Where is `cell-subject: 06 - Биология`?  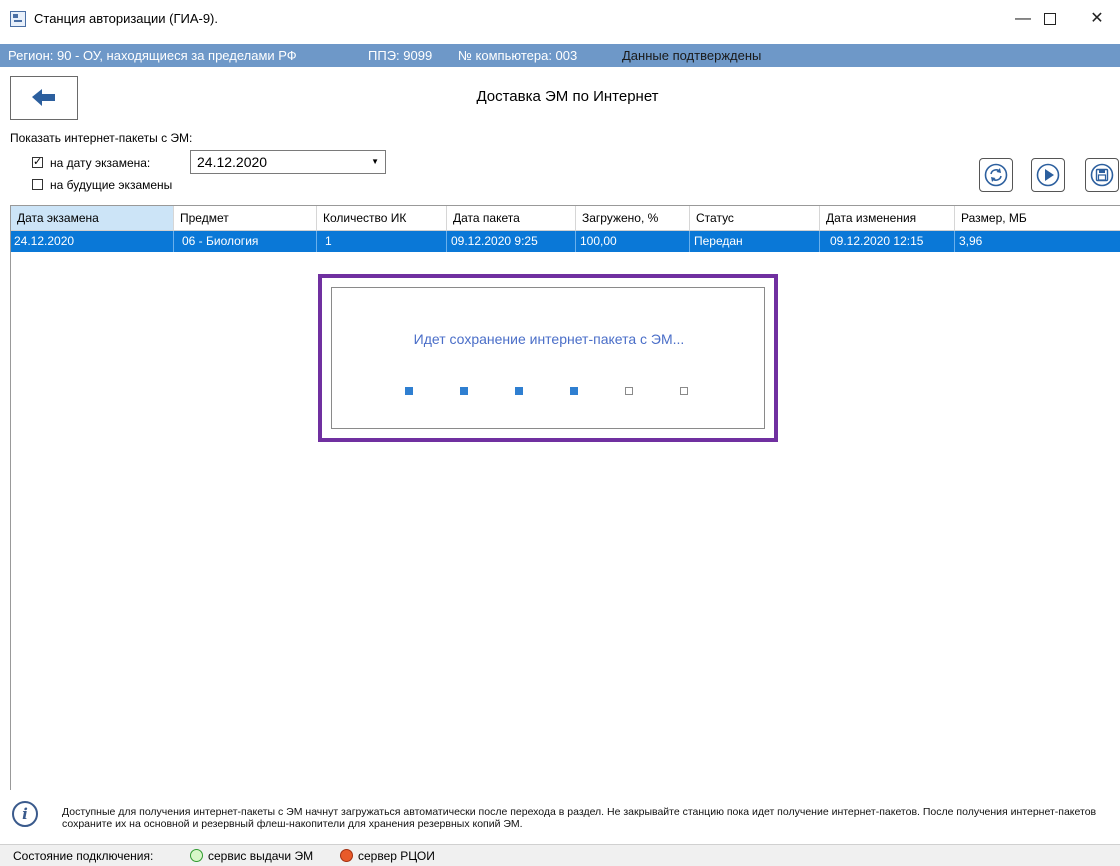 cell-subject: 06 - Биология is located at coordinates (245, 241).